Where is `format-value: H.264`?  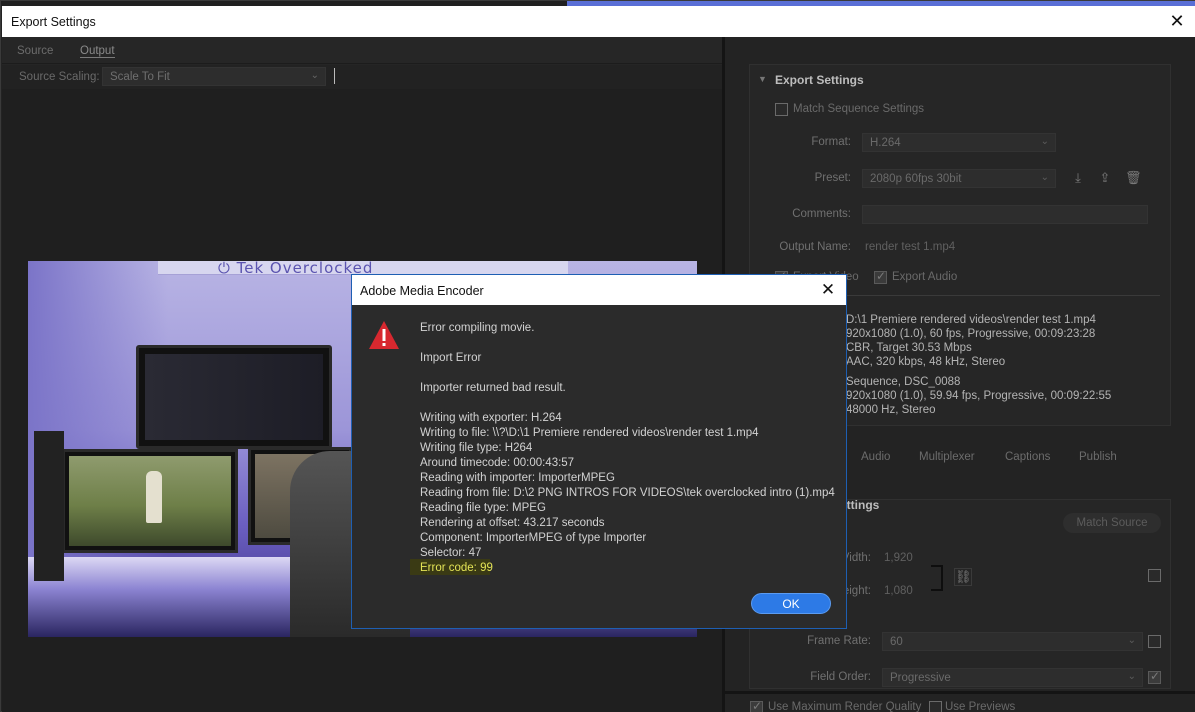
format-value: H.264 is located at coordinates (885, 143).